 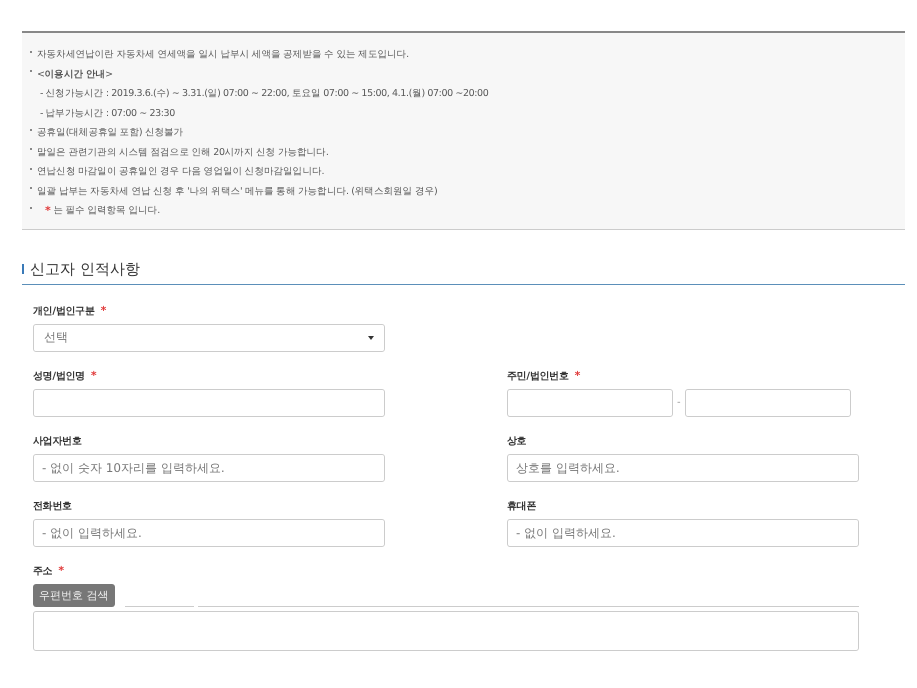 I want to click on notice-text: 말일은 관련기관의 시스템 점검으로 인해 20시까지 신청 가능합니다., so click(x=463, y=152).